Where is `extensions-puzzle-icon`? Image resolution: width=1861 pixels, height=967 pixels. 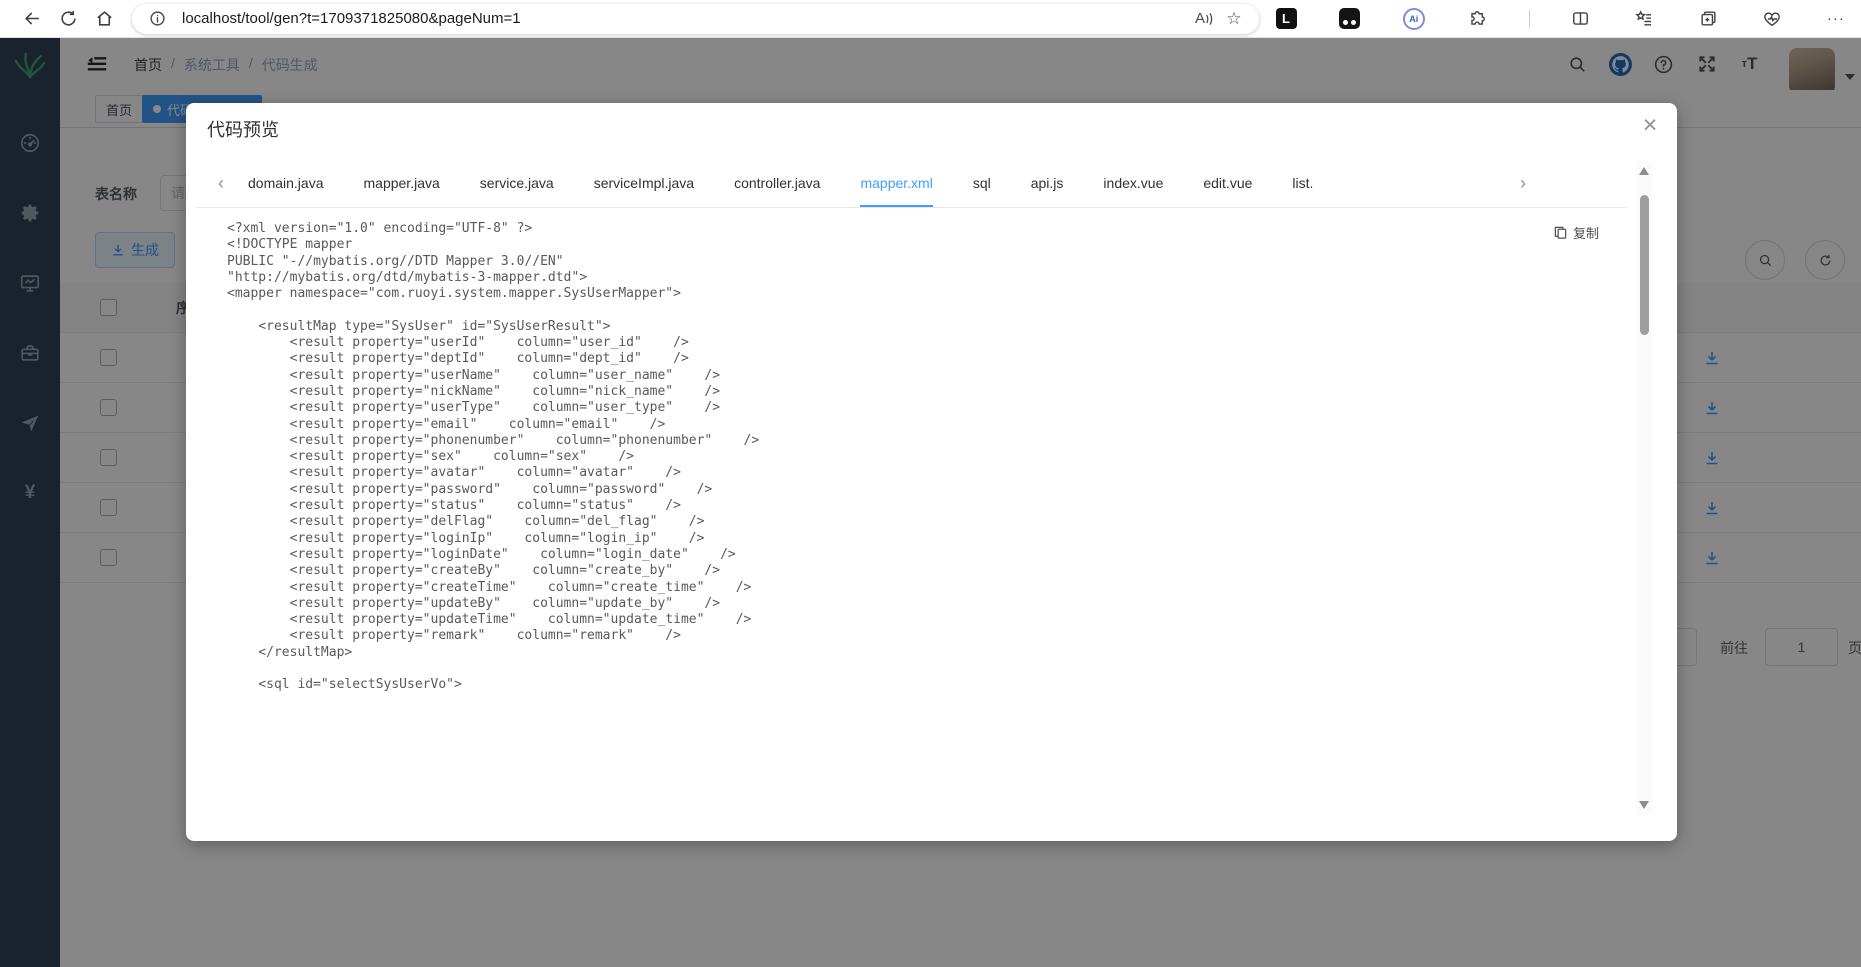 extensions-puzzle-icon is located at coordinates (1478, 19).